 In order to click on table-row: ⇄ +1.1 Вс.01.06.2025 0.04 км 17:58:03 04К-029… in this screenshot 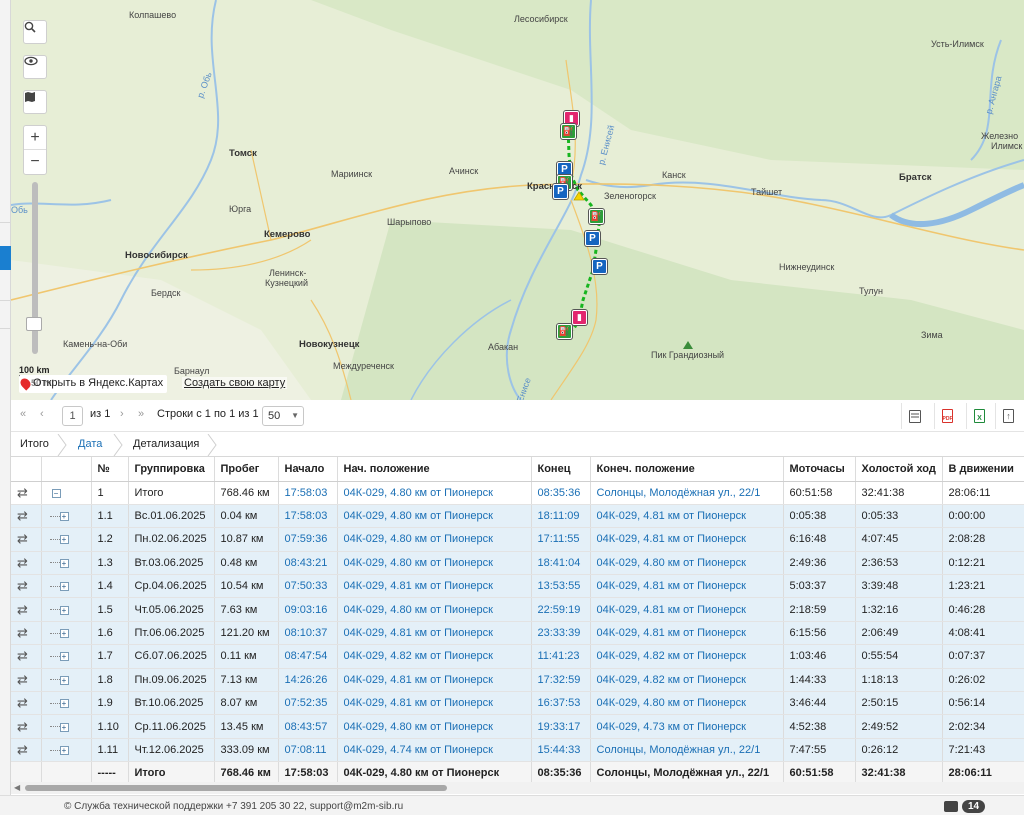, I will do `click(517, 516)`.